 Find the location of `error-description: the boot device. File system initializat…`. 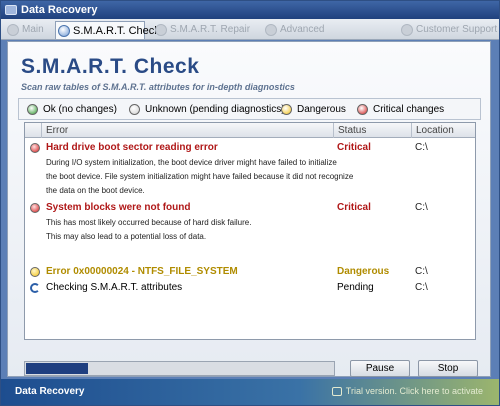

error-description: the boot device. File system initializat… is located at coordinates (200, 176).